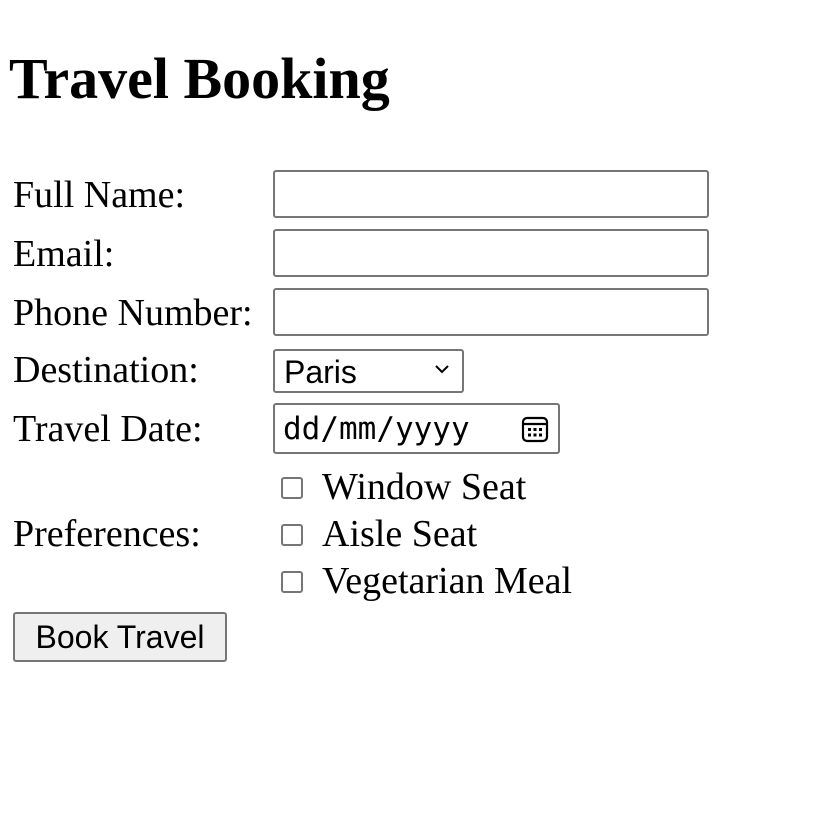 This screenshot has width=837, height=820. I want to click on window-seat-label: Window Seat, so click(424, 487).